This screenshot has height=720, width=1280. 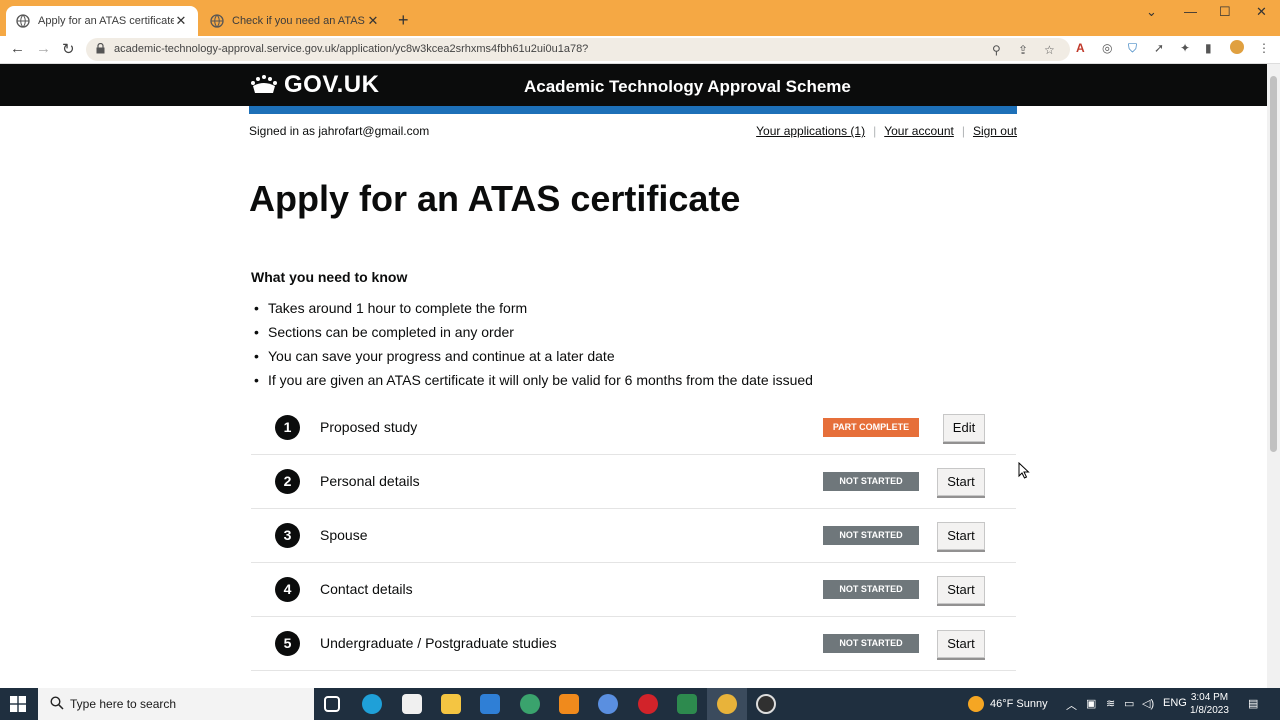 What do you see at coordinates (1071, 705) in the screenshot?
I see `tray-chevron-icon: ︿` at bounding box center [1071, 705].